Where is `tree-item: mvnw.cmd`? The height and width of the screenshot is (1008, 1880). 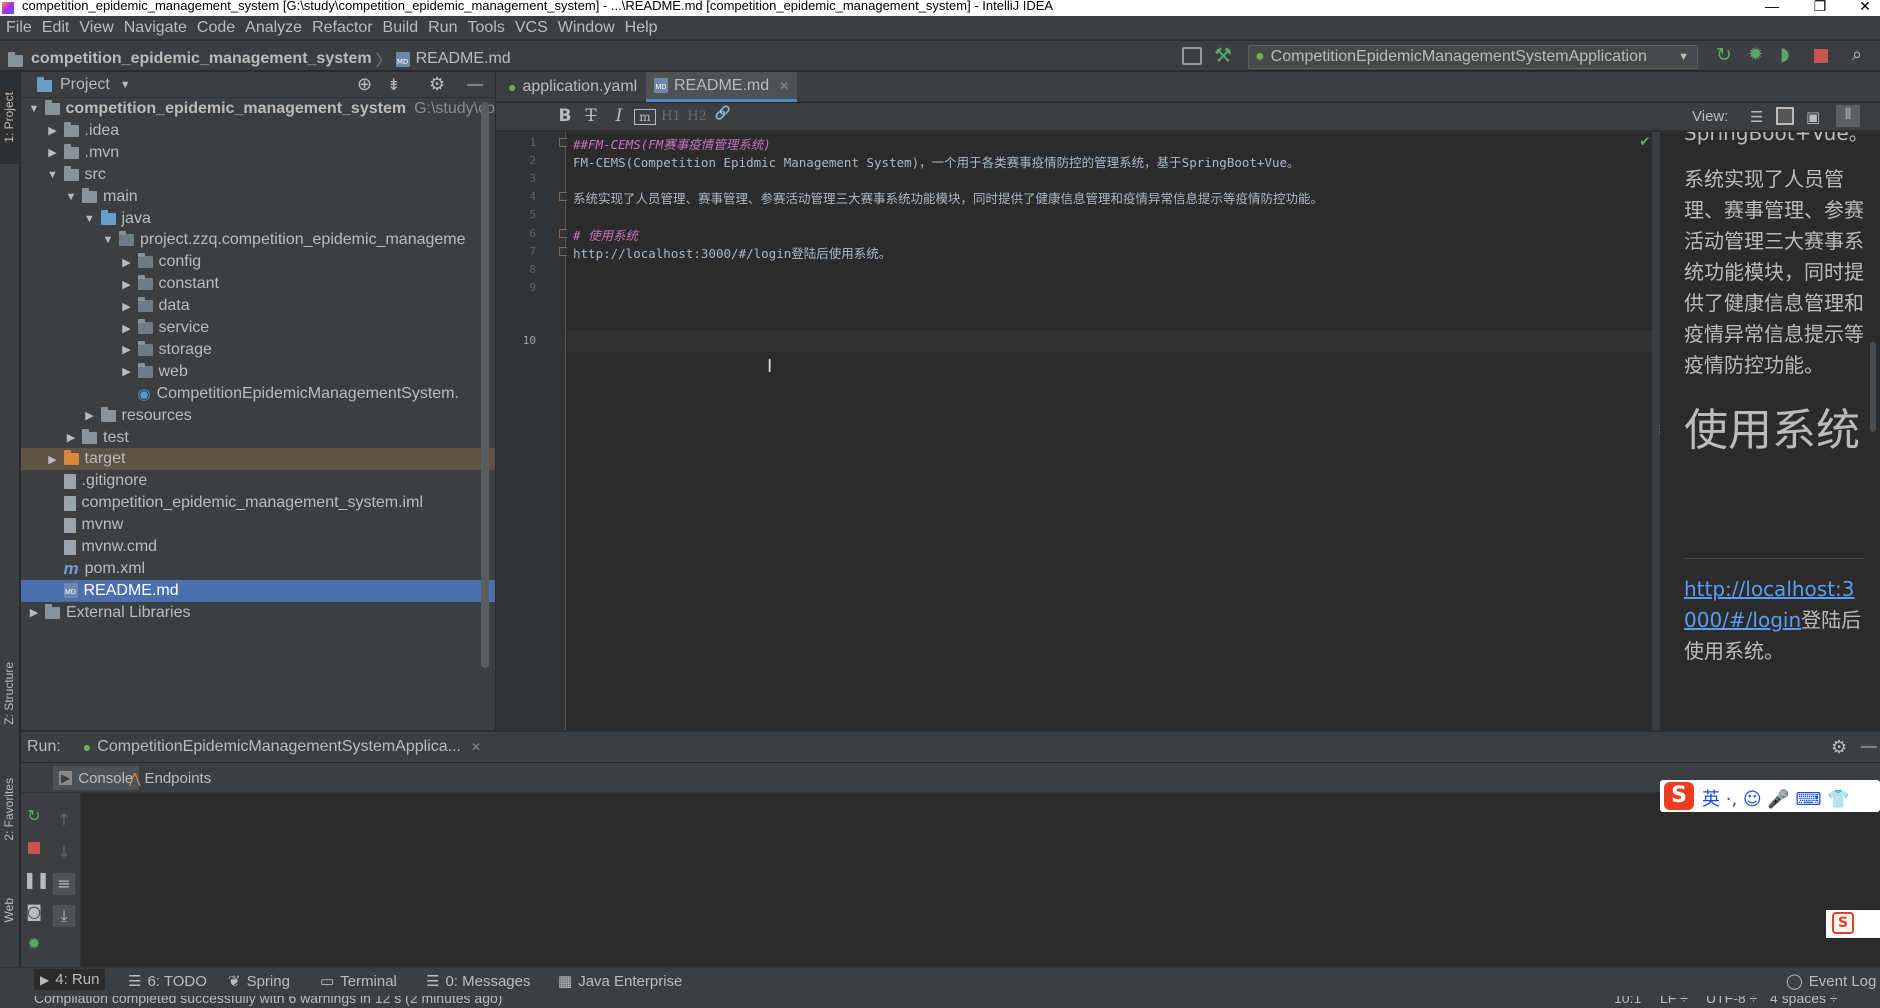
tree-item: mvnw.cmd is located at coordinates (258, 547).